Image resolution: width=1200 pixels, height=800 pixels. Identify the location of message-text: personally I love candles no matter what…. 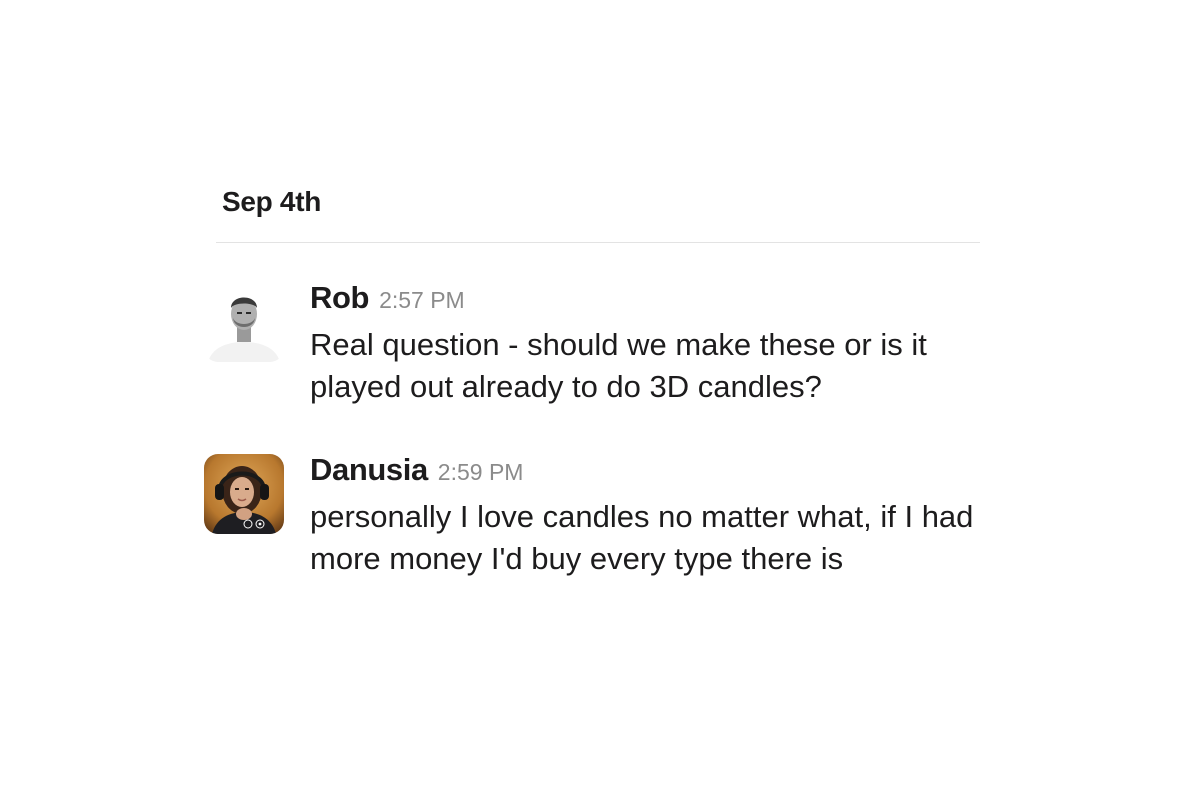
(642, 537).